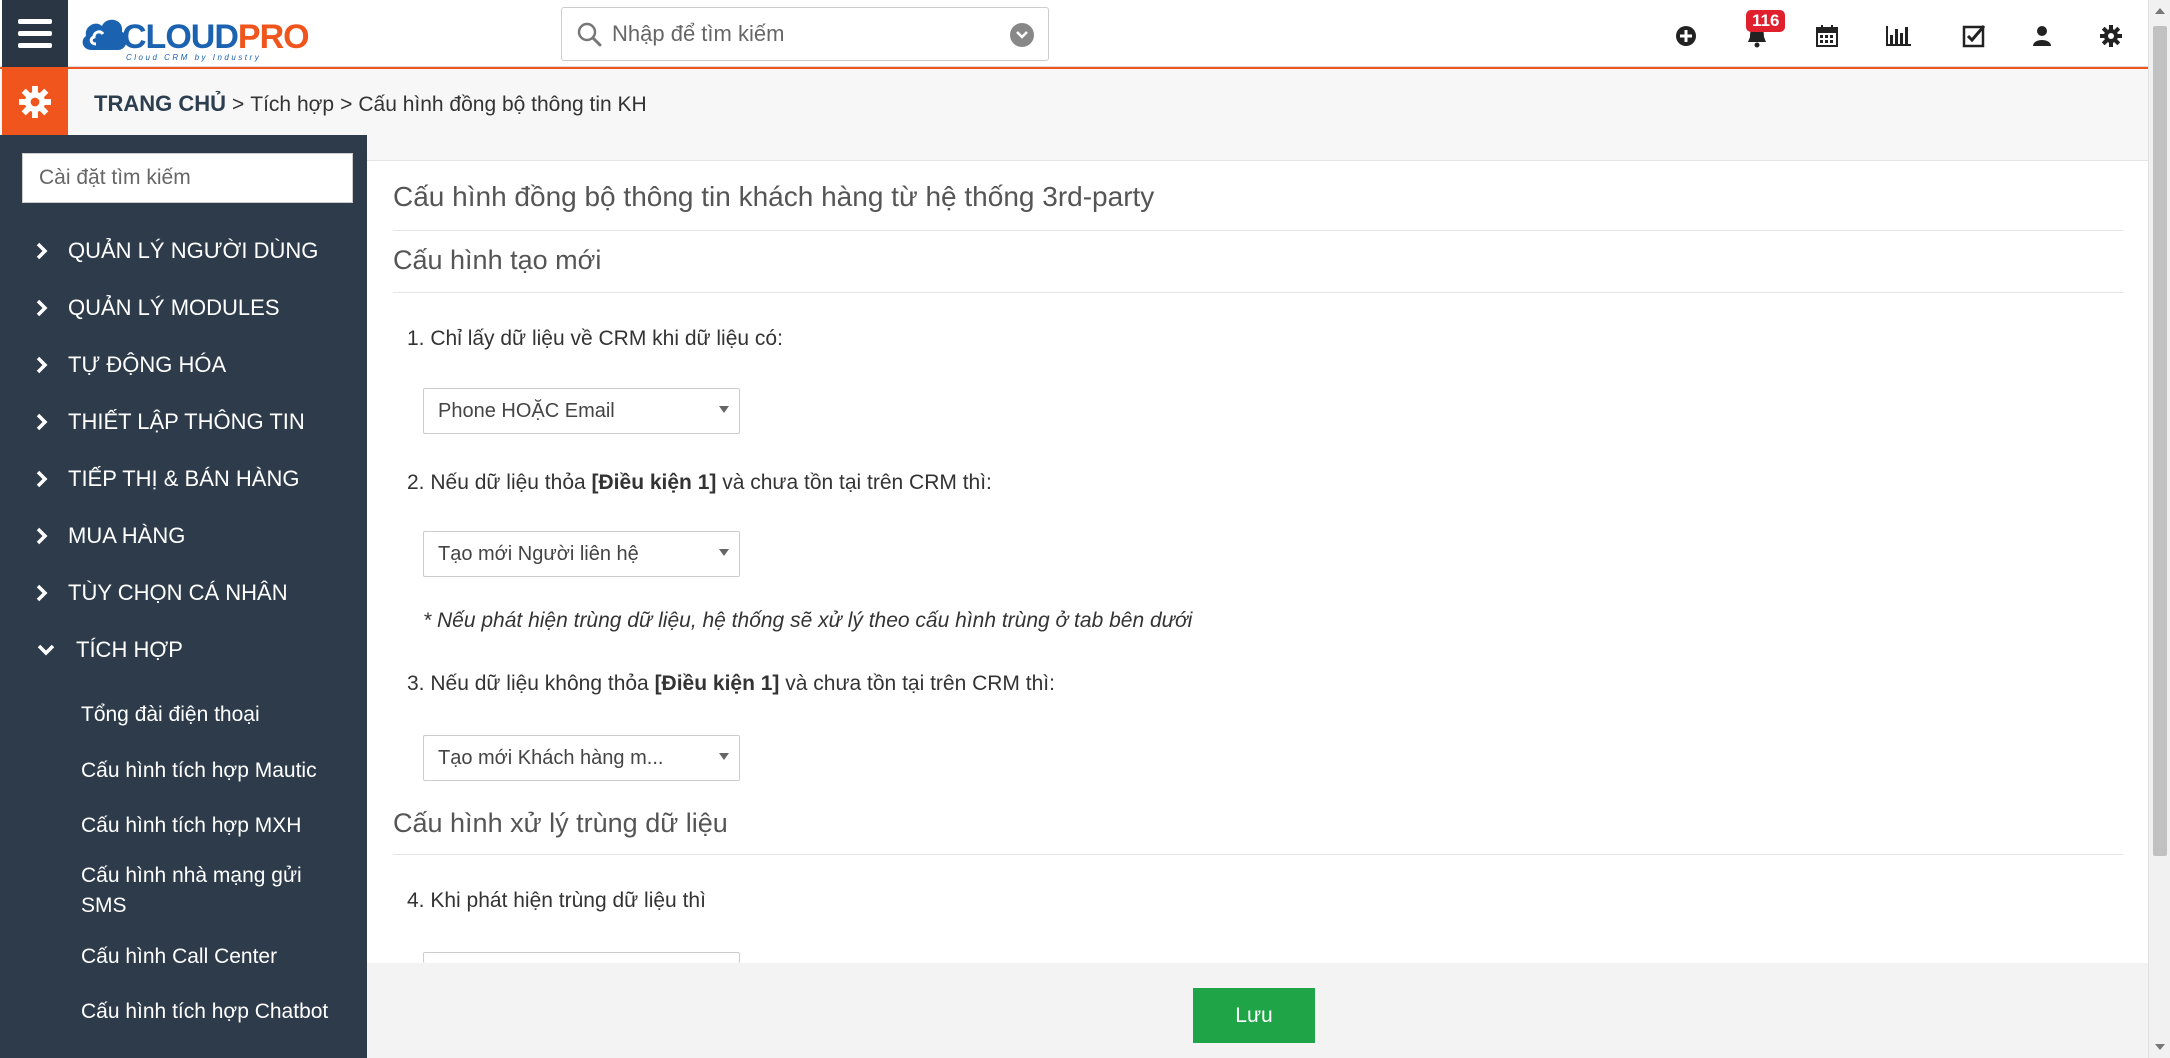 The height and width of the screenshot is (1058, 2170). I want to click on save-button: Lưu, so click(1254, 1015).